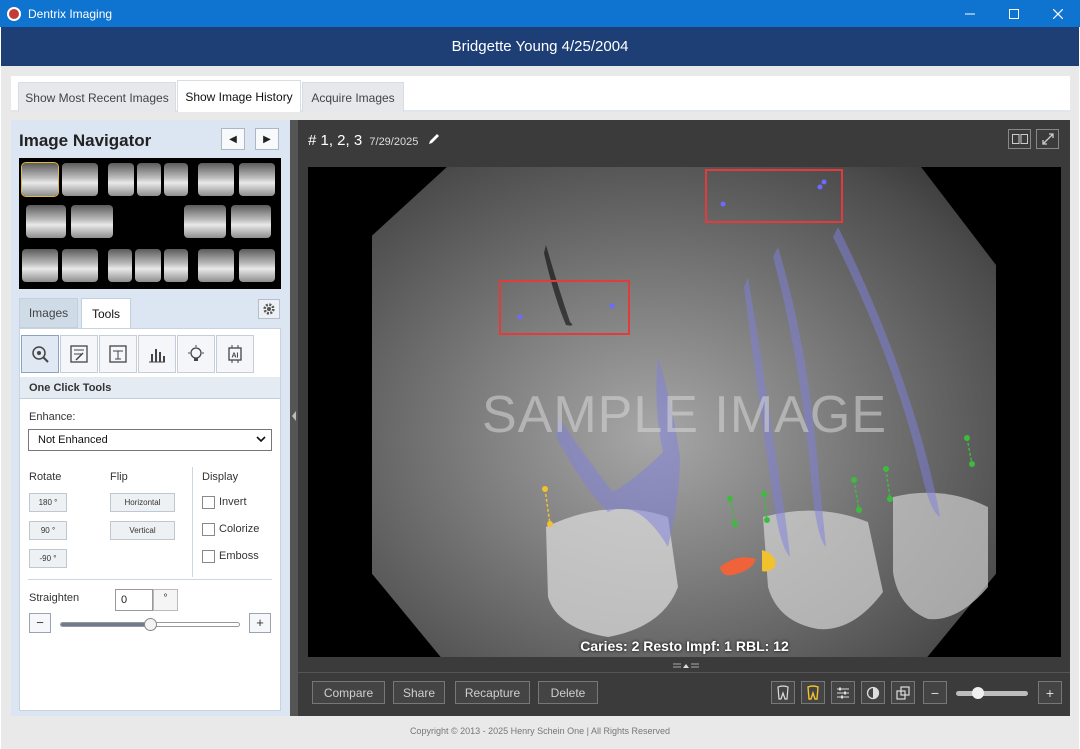  I want to click on image-teeth-numbers: # 1, 2, 3, so click(335, 140).